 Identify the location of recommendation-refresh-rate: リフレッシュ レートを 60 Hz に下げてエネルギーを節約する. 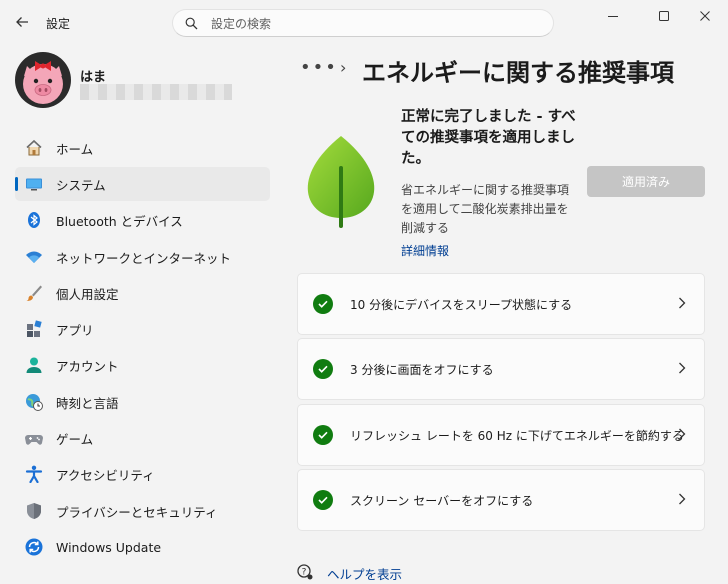
(501, 435).